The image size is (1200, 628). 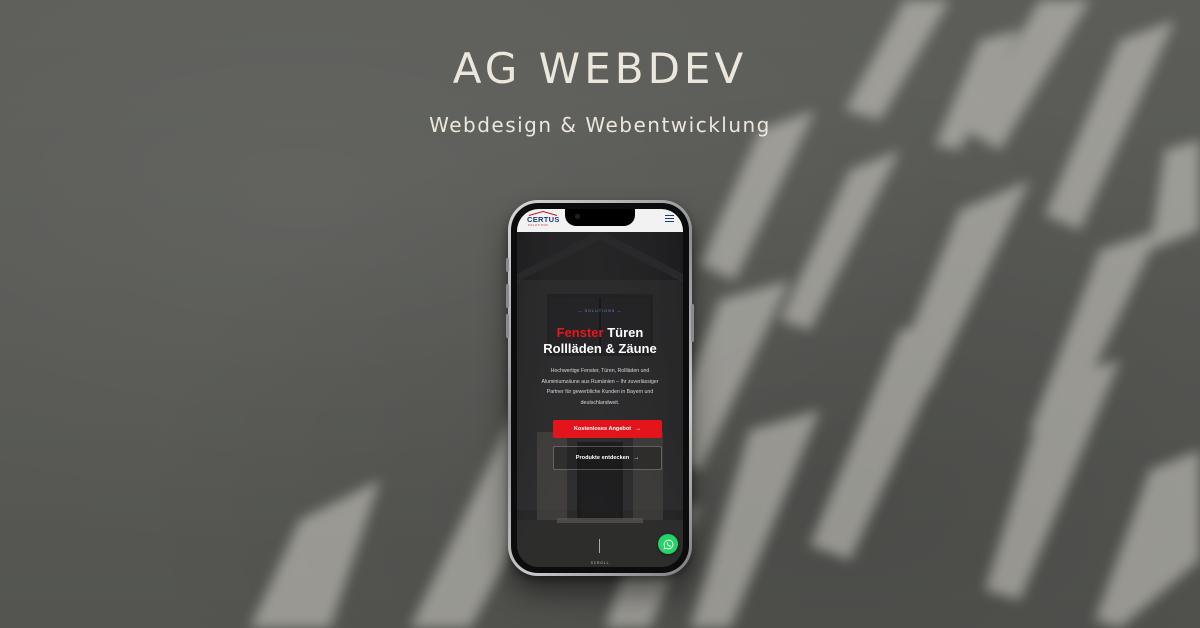 I want to click on hero-headline-rest: Türen, so click(x=623, y=332).